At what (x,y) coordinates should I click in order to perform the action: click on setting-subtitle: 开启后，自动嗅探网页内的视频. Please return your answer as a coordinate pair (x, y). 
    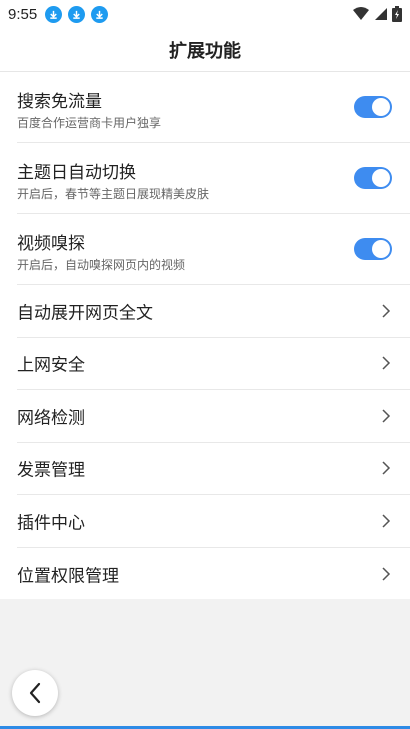
    Looking at the image, I should click on (101, 265).